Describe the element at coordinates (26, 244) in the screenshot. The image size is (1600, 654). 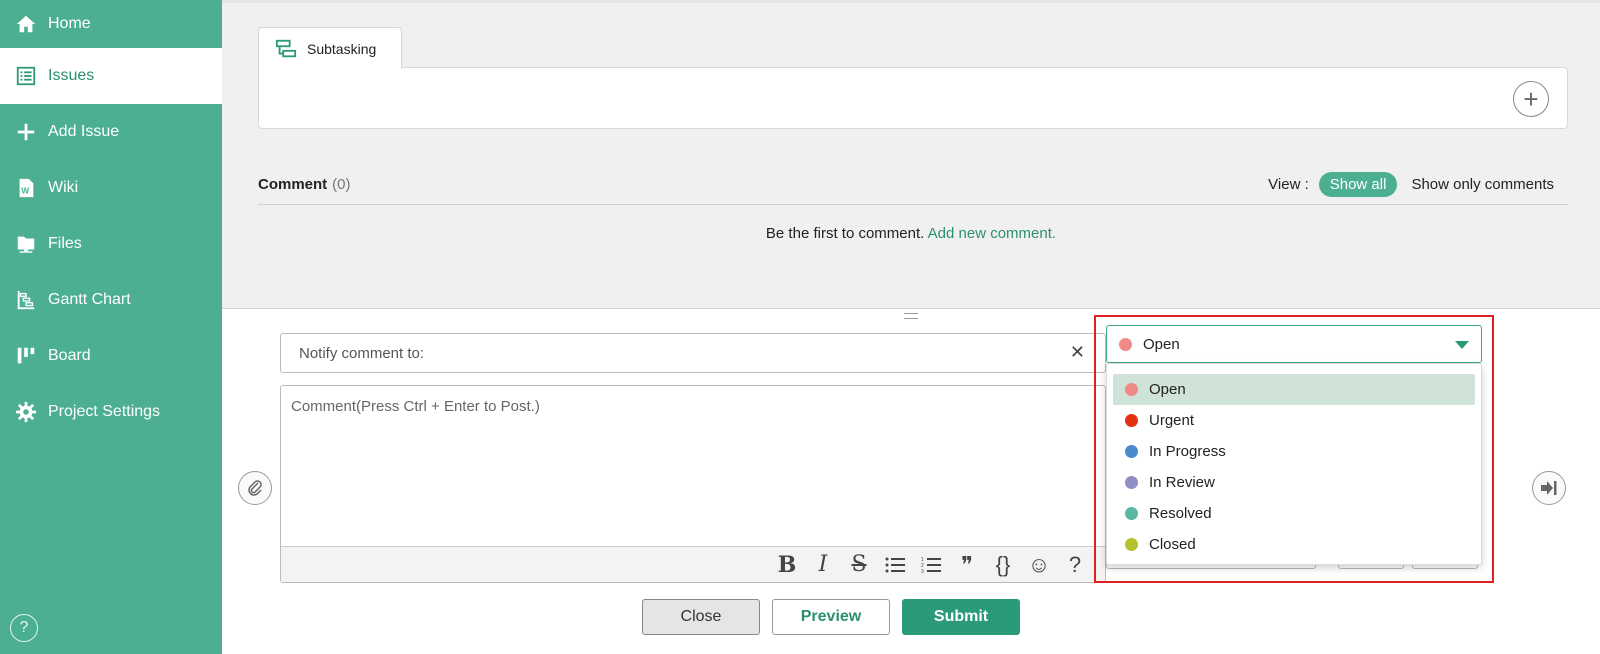
I see `folder-icon` at that location.